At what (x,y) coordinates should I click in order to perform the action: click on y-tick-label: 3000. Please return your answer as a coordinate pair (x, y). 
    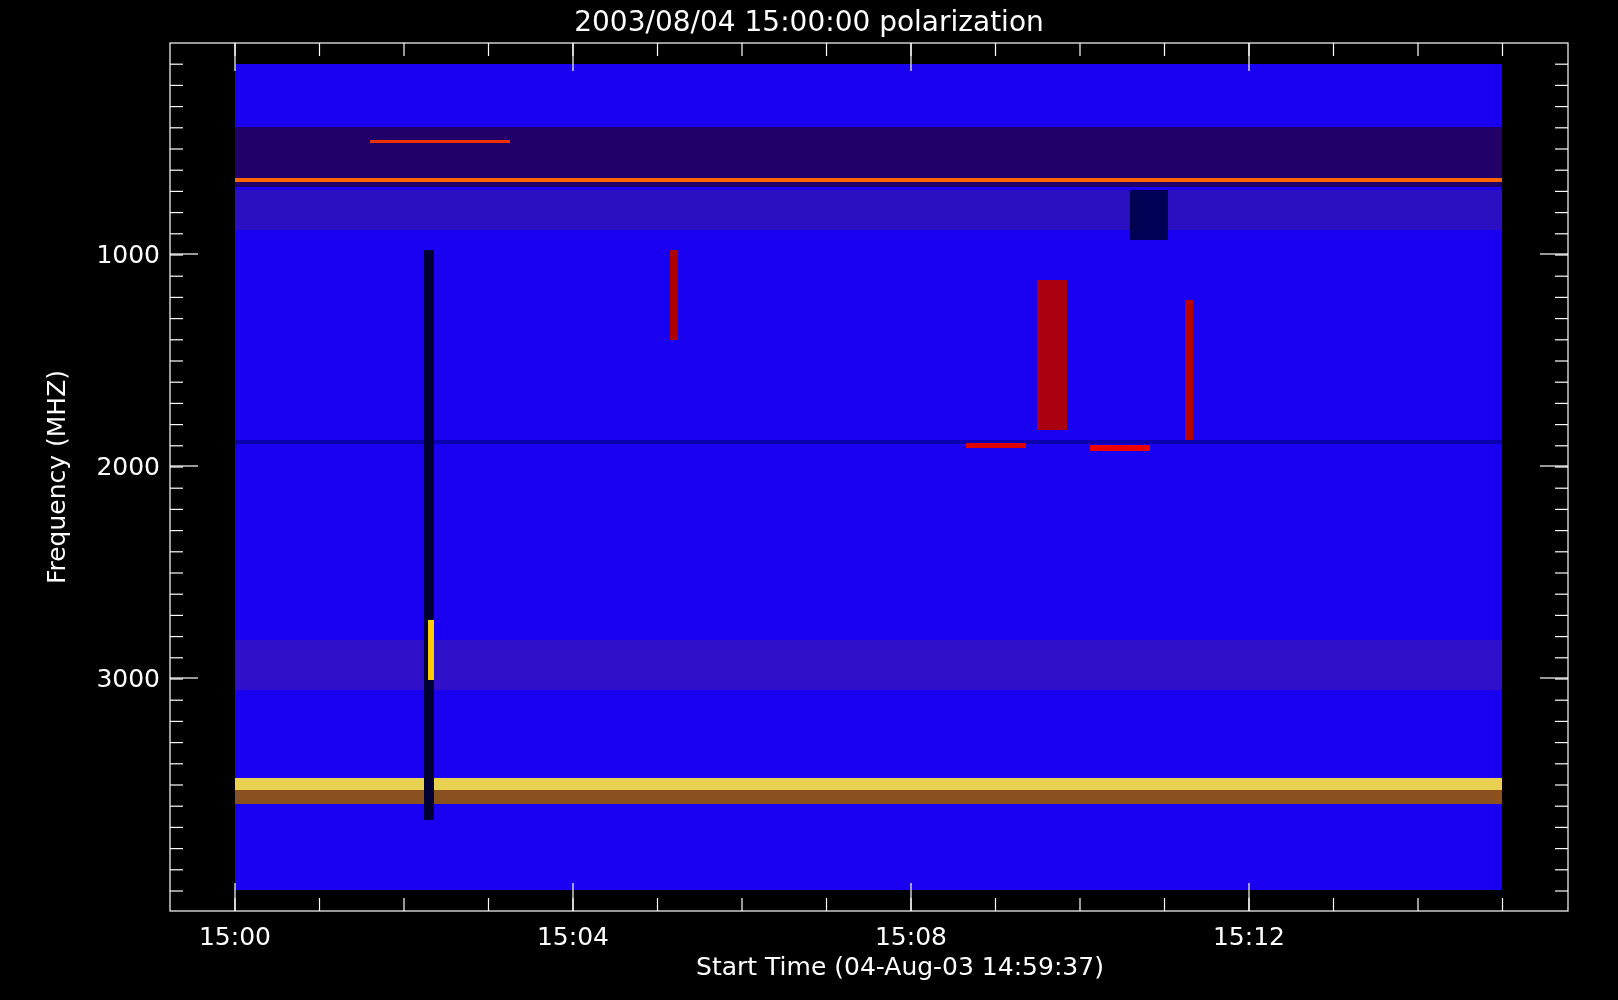
    Looking at the image, I should click on (128, 678).